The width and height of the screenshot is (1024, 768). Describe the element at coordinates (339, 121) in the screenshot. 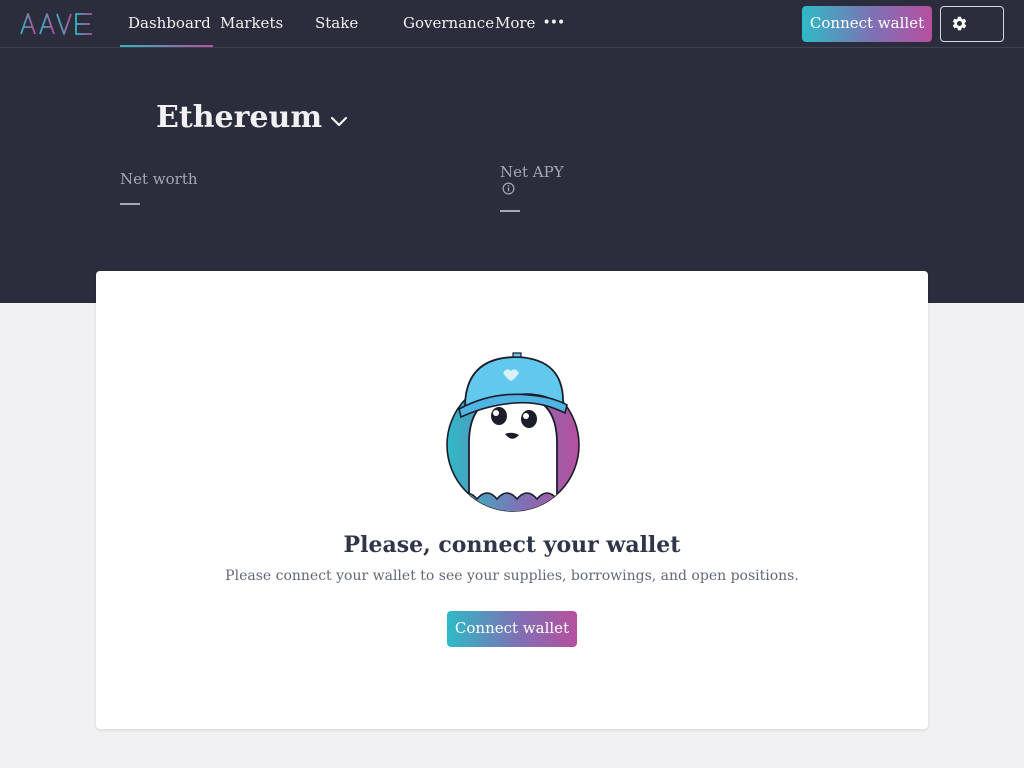

I see `chevron-down-icon` at that location.